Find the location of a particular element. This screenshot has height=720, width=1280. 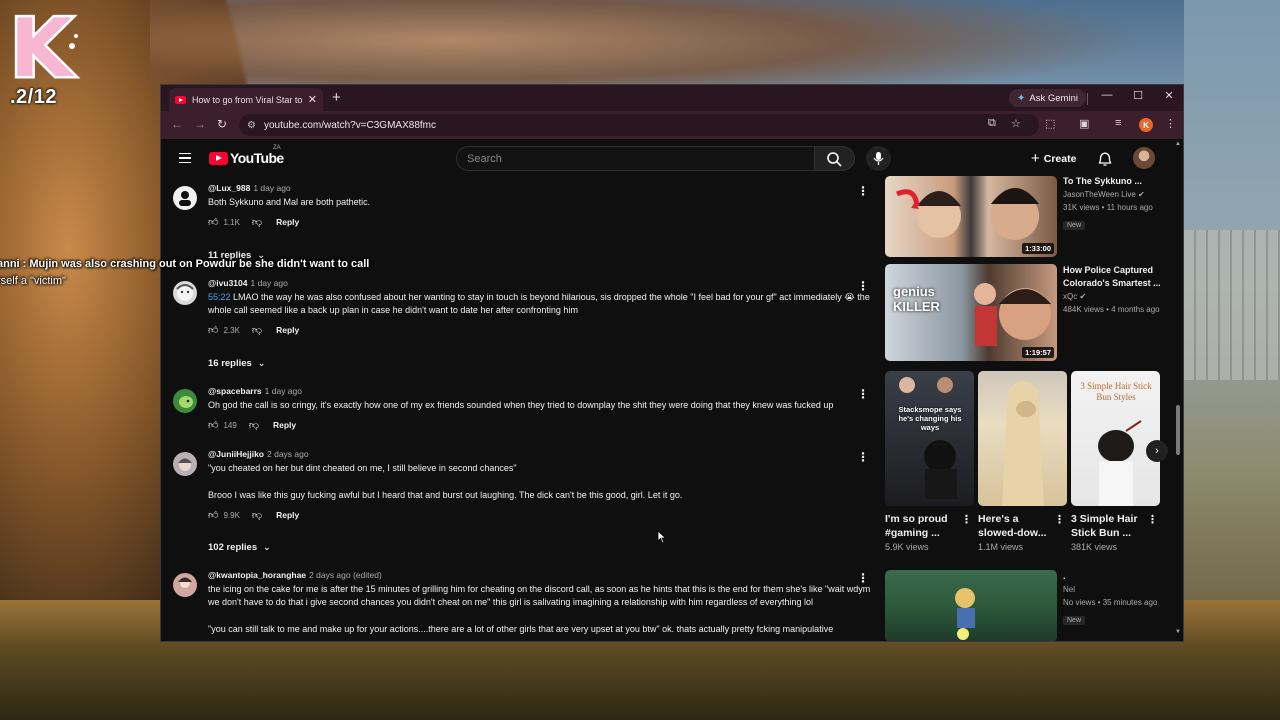

comment-author: @spacebarrs is located at coordinates (235, 391).